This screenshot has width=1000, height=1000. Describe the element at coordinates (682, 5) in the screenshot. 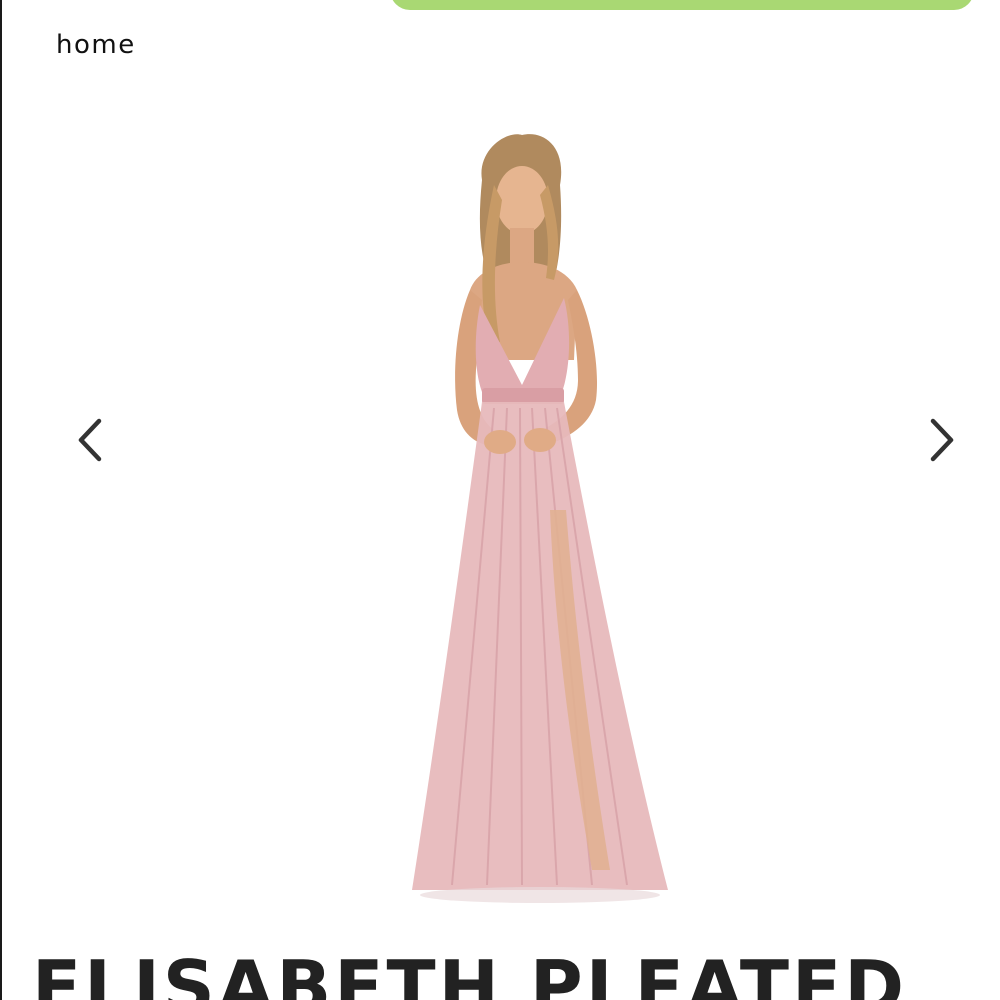

I see `top-banner-pill` at that location.